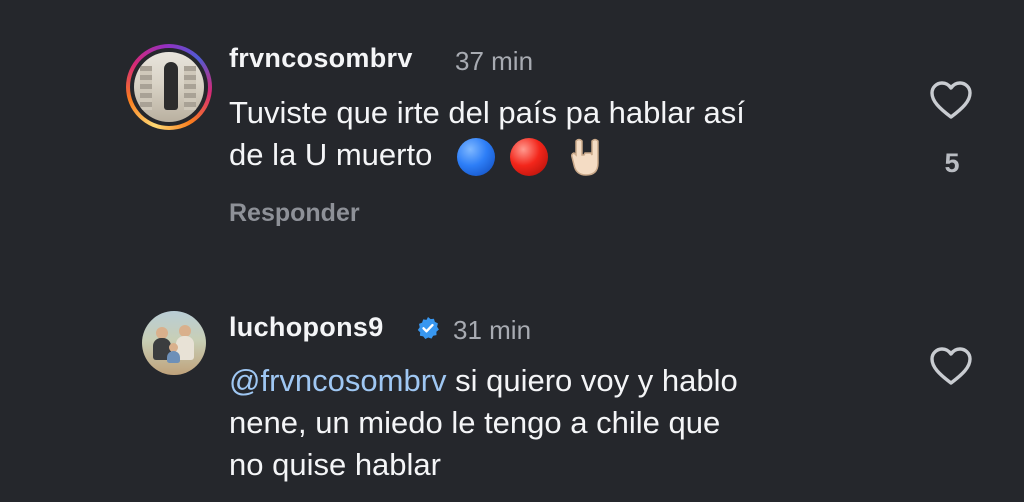 This screenshot has width=1024, height=502. I want to click on like-count: 5, so click(952, 163).